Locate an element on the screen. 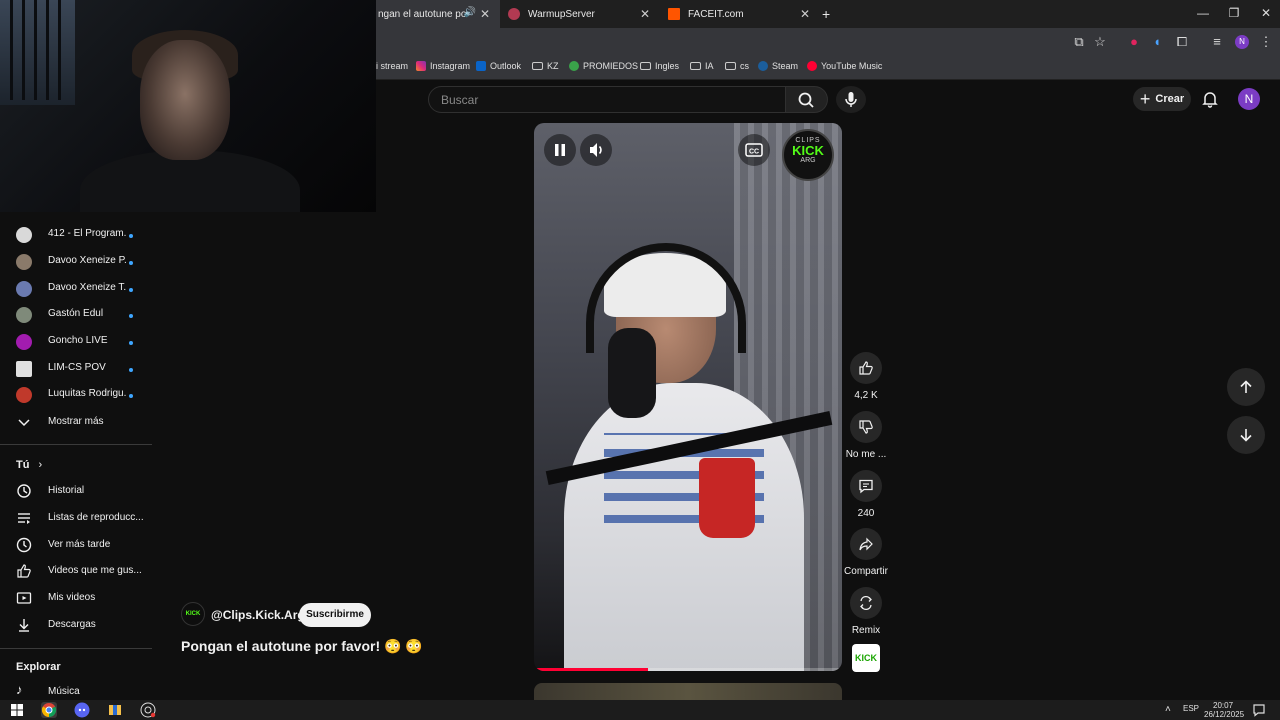  nav-my-videos: Mis videos is located at coordinates (77, 599).